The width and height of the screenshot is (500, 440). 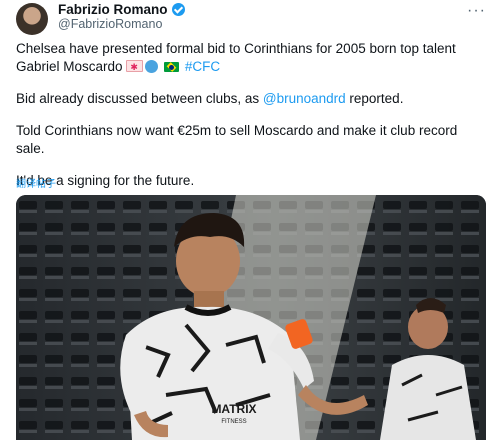 What do you see at coordinates (233, 422) in the screenshot?
I see `jersey-sponsor-sub-text: FITNESS` at bounding box center [233, 422].